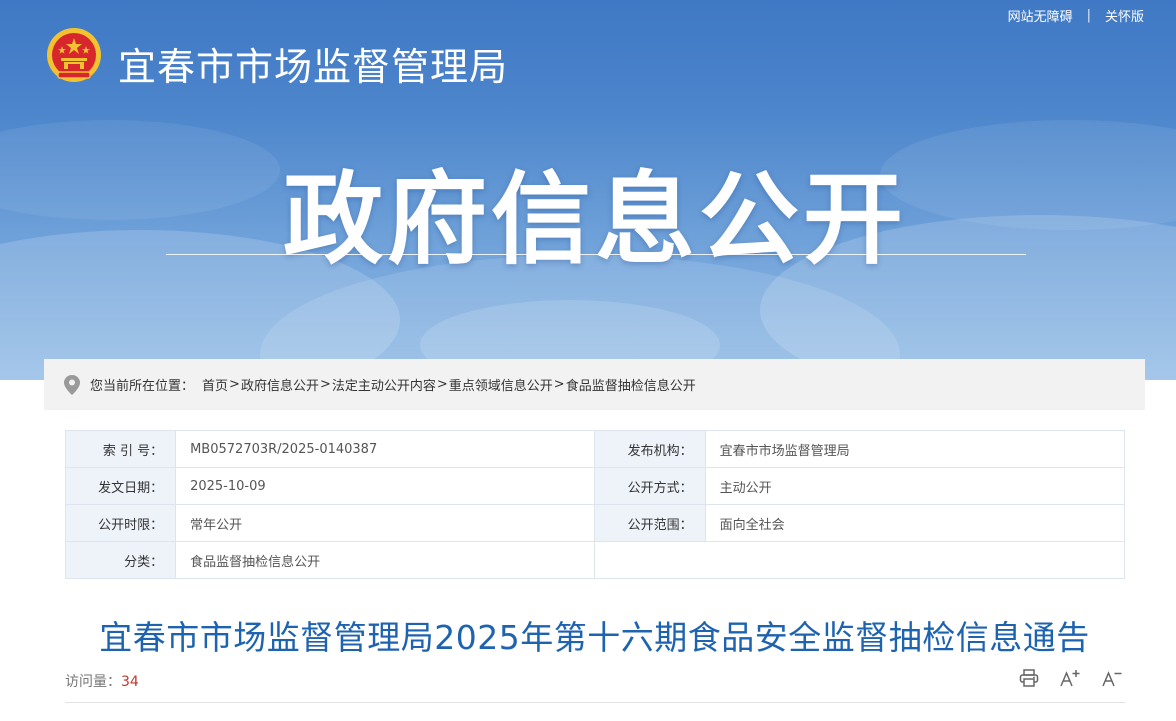  I want to click on site-title: 宜春市市场监督管理局, so click(313, 63).